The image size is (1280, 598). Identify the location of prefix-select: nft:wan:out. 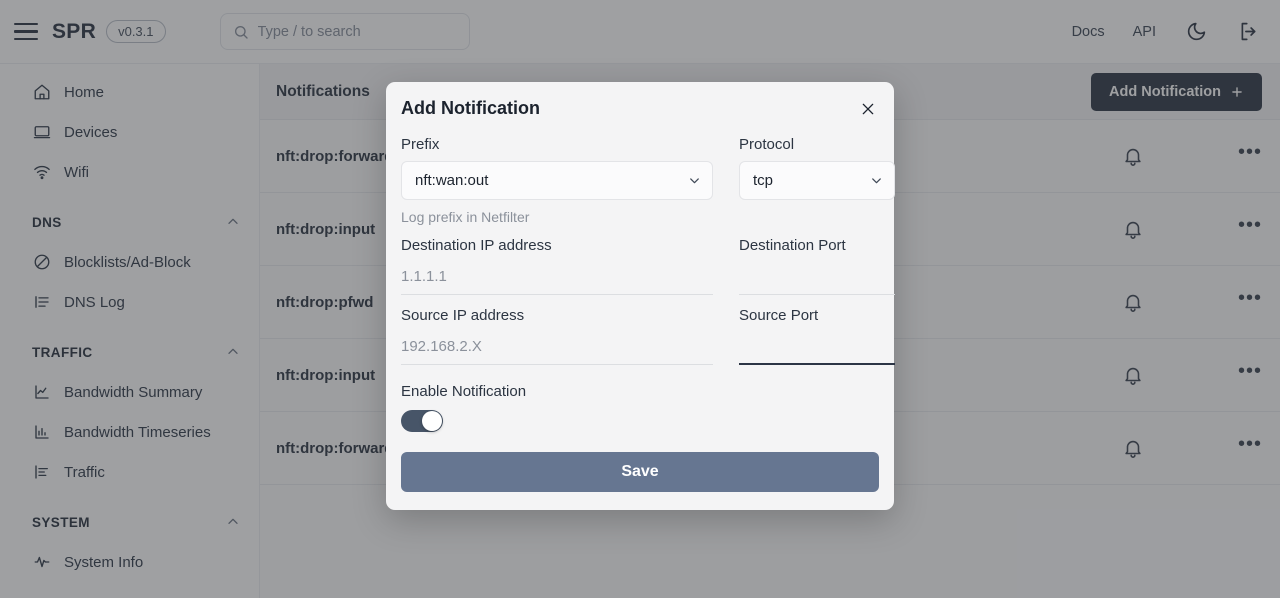
(557, 180).